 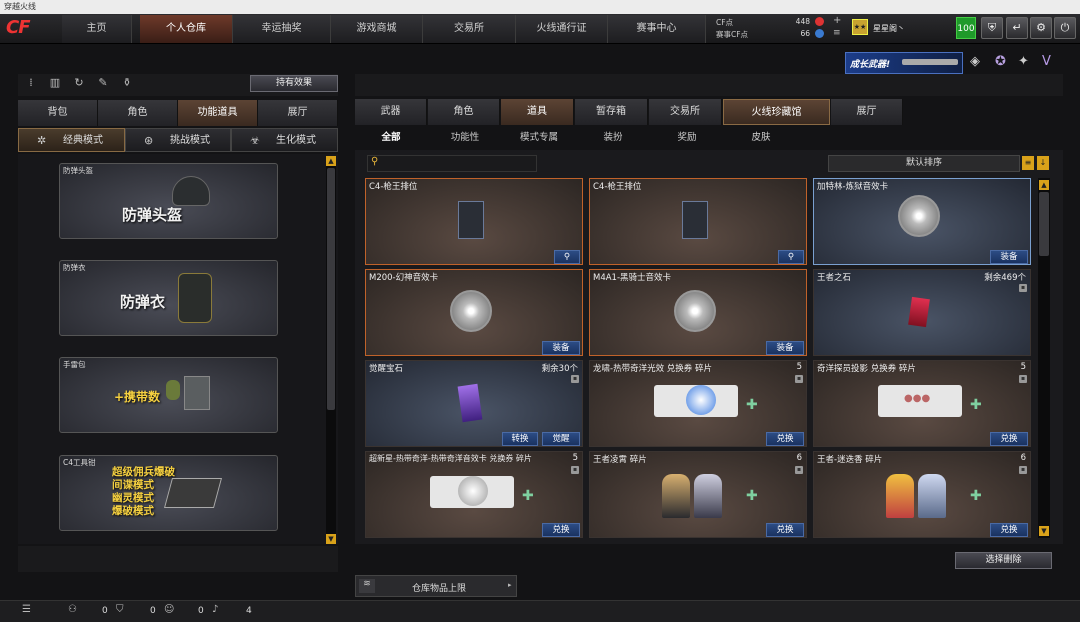 I want to click on item-name: 超新星-热带奇洋-热带奇洋音效卡 兑换券 碎片, so click(x=450, y=458).